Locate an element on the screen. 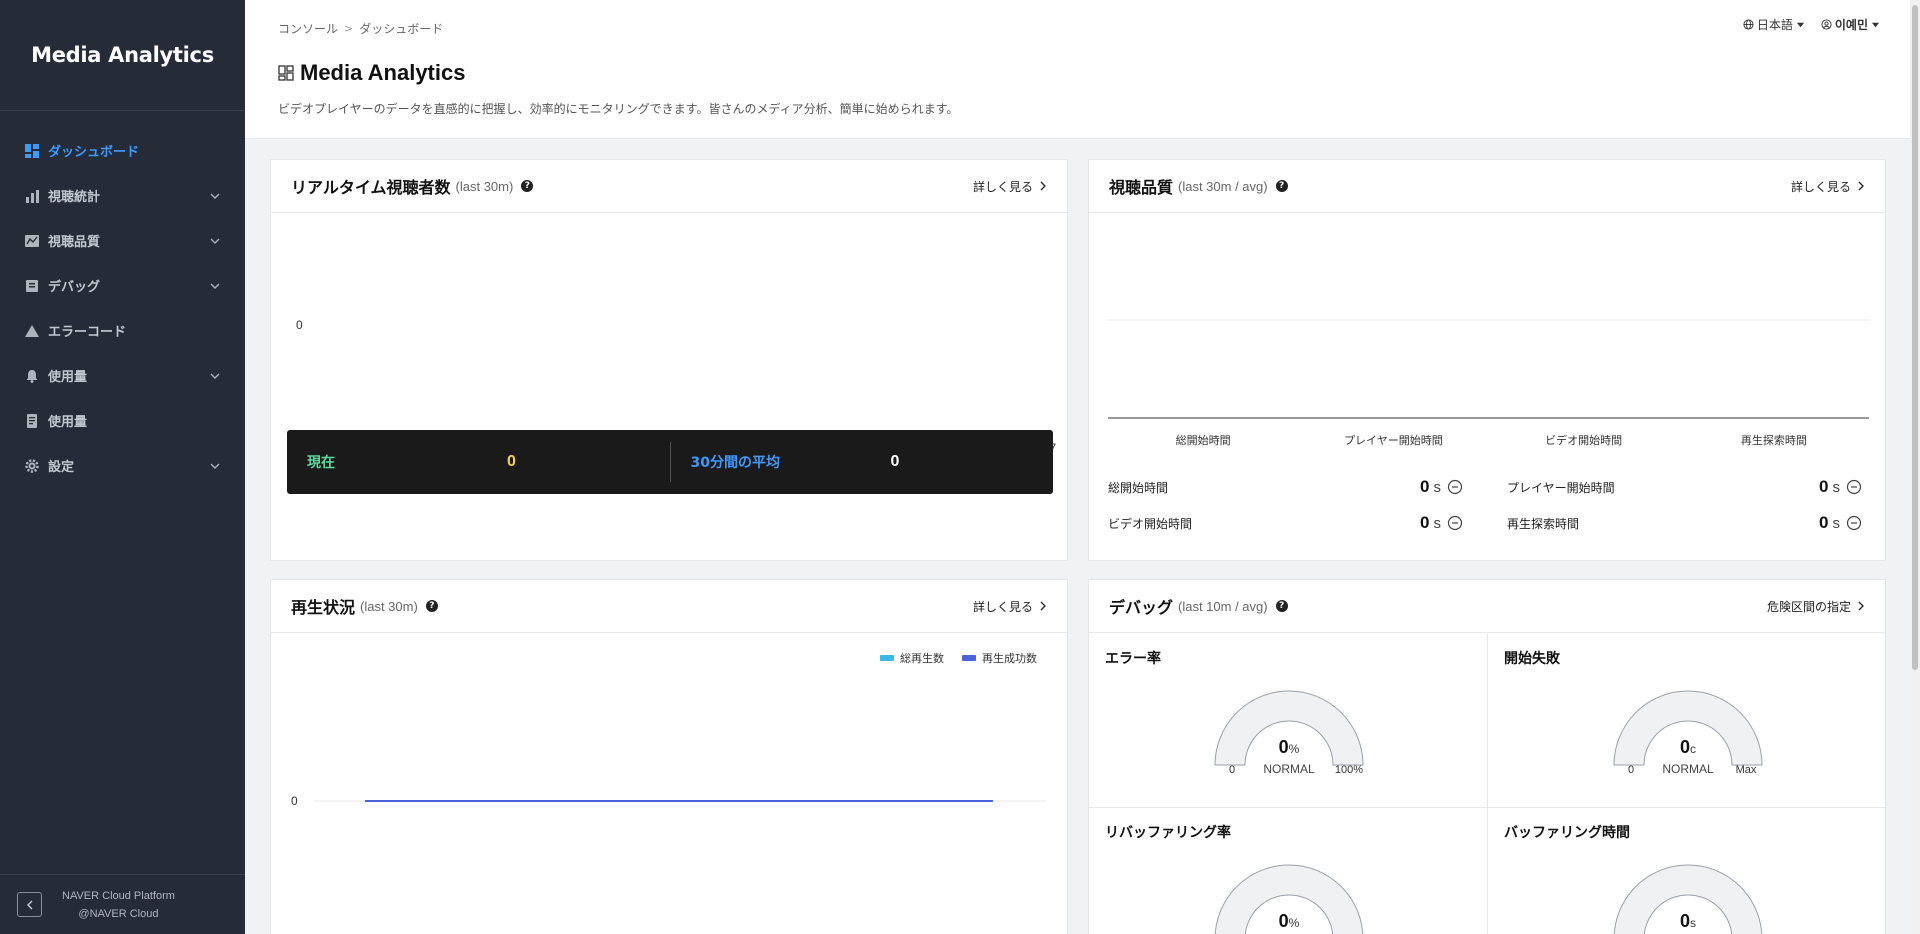 This screenshot has width=1920, height=934. gauge-rebuffering-rate: リバッファリング率 0% is located at coordinates (1288, 871).